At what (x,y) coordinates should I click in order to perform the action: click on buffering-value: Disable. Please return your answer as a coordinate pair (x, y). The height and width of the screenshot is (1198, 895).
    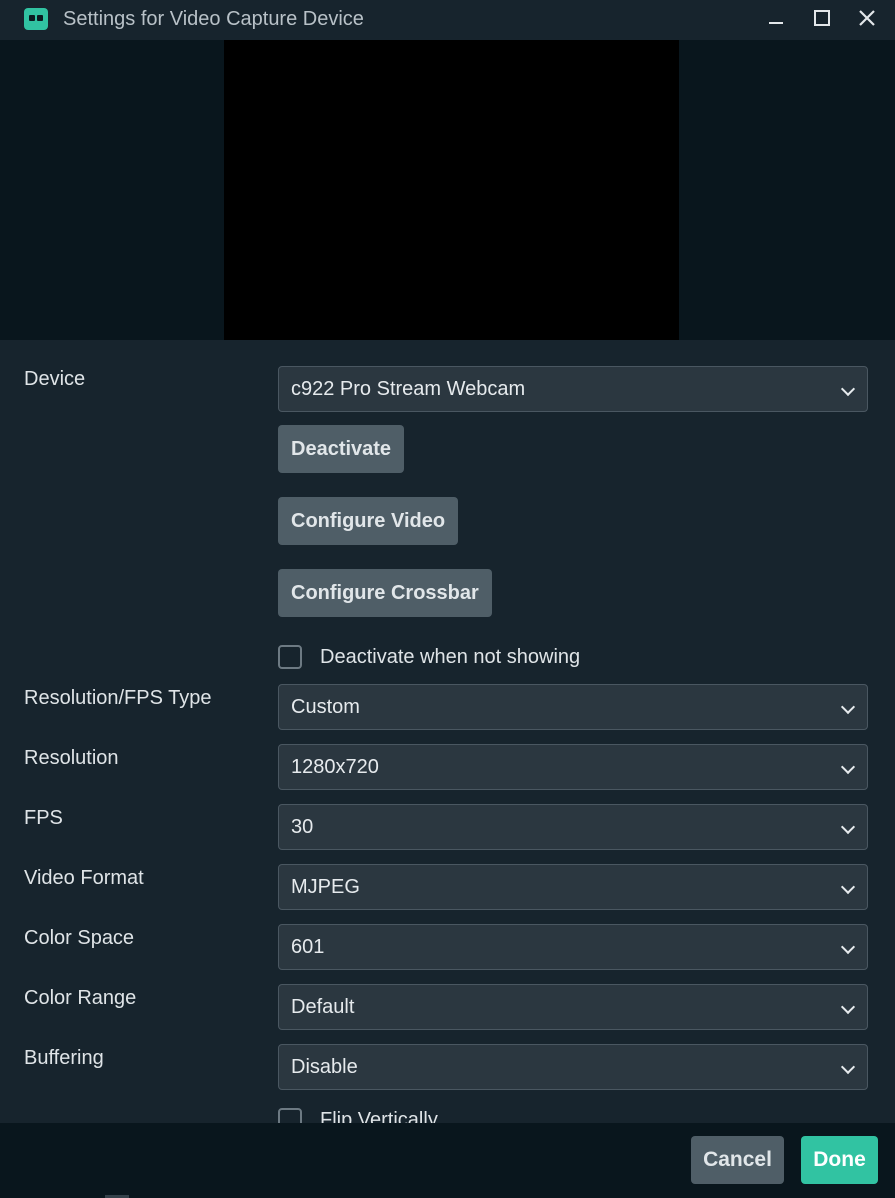
    Looking at the image, I should click on (324, 1066).